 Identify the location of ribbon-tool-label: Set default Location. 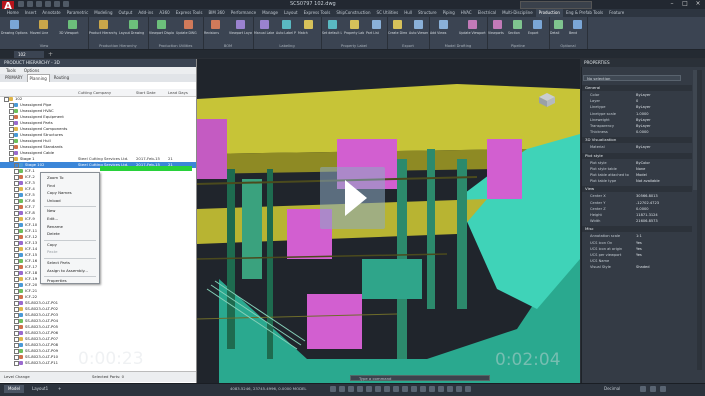
(332, 33).